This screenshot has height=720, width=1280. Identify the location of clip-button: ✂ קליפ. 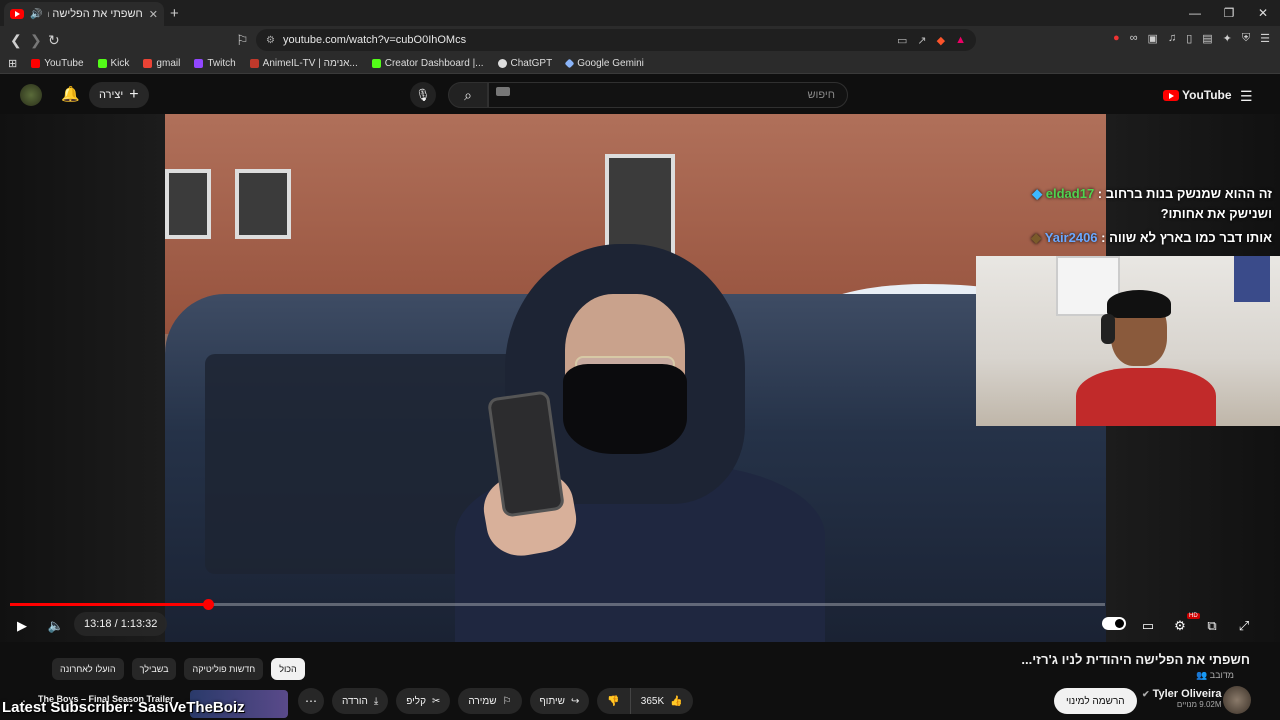
(423, 701).